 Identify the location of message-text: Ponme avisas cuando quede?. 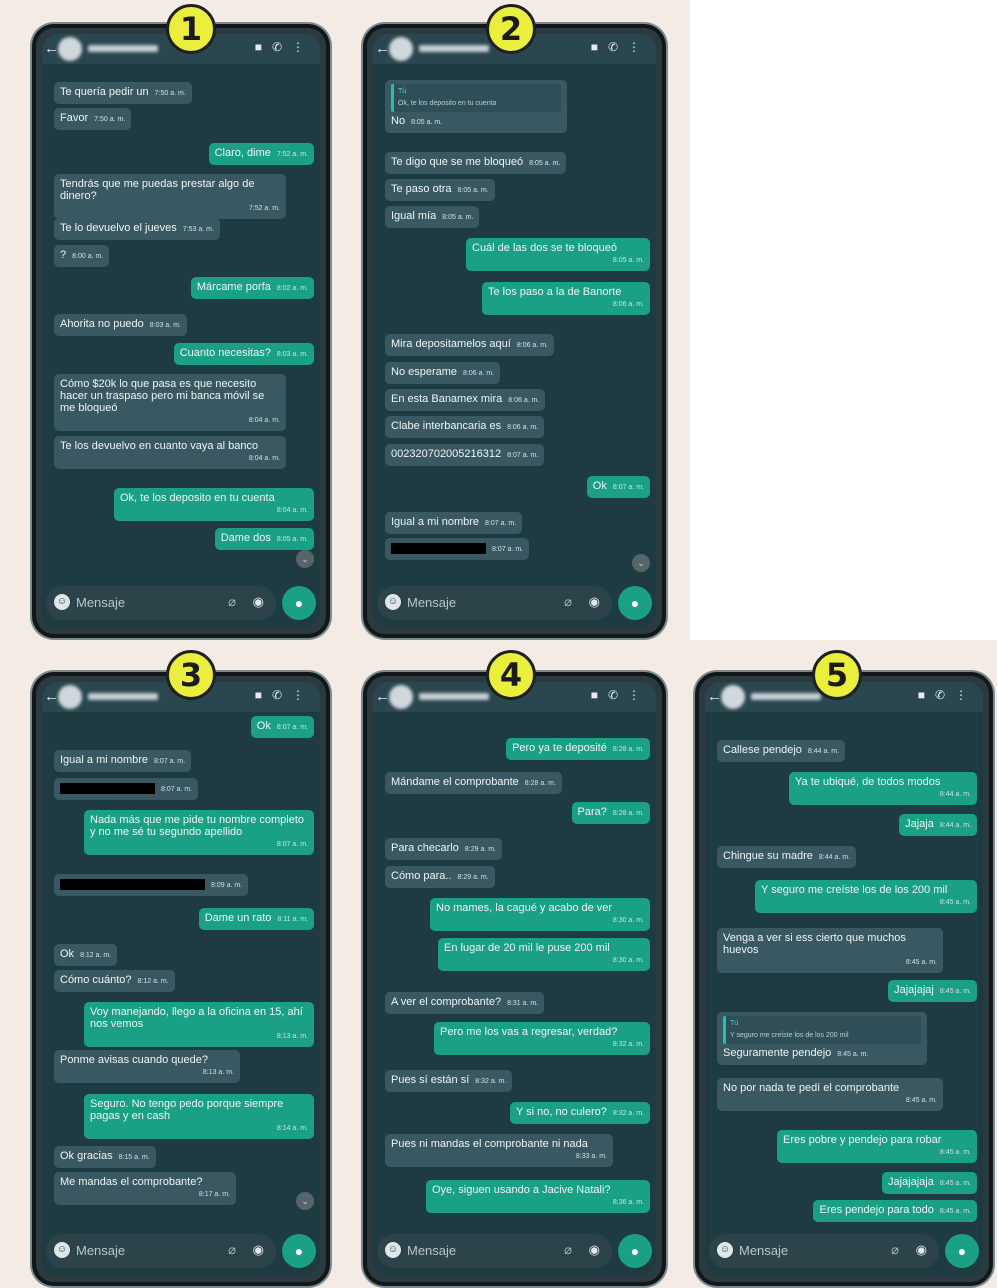
(134, 1060).